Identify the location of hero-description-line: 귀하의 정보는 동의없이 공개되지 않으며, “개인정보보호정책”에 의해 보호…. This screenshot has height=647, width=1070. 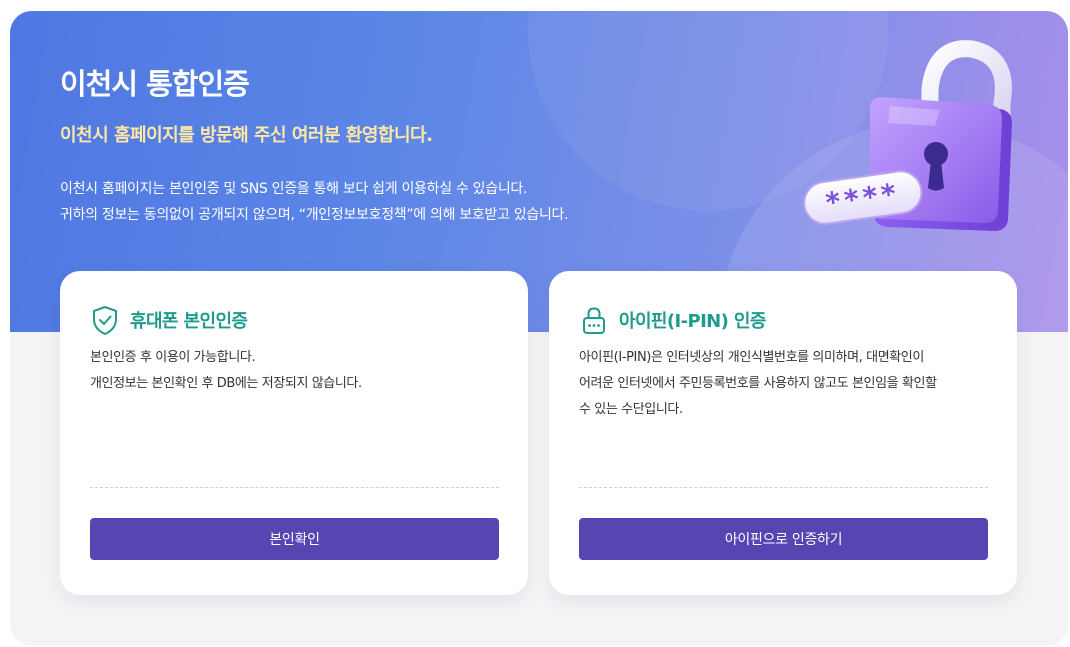
(314, 215).